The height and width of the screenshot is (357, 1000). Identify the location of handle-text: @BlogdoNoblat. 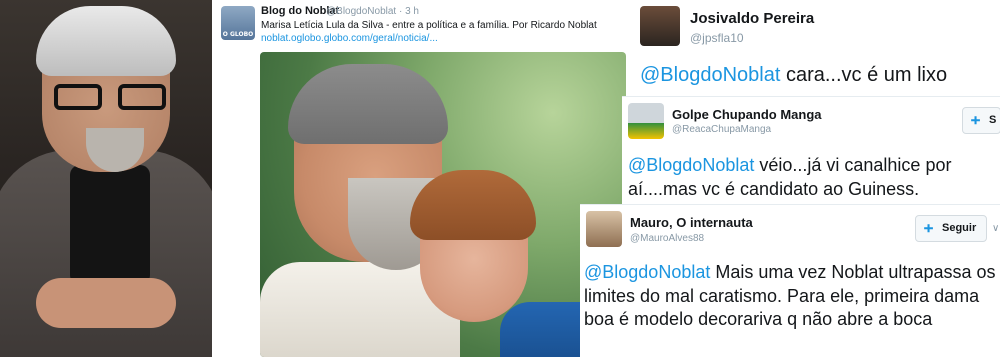
(361, 11).